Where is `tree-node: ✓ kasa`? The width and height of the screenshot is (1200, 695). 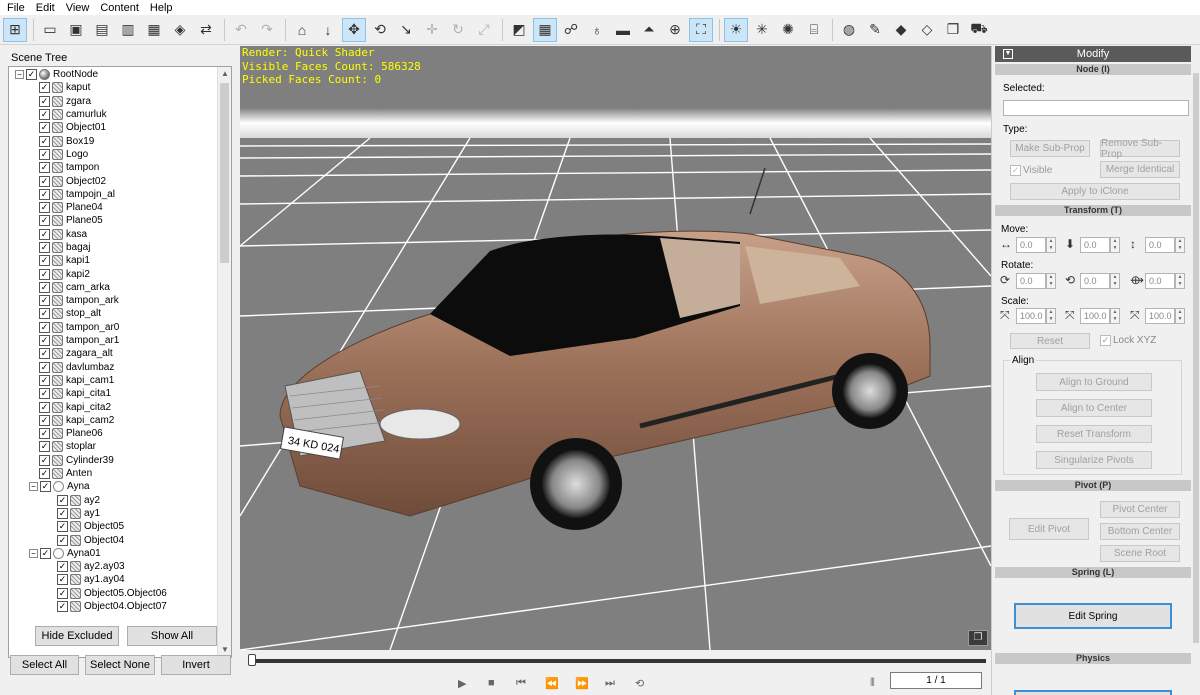 tree-node: ✓ kasa is located at coordinates (116, 234).